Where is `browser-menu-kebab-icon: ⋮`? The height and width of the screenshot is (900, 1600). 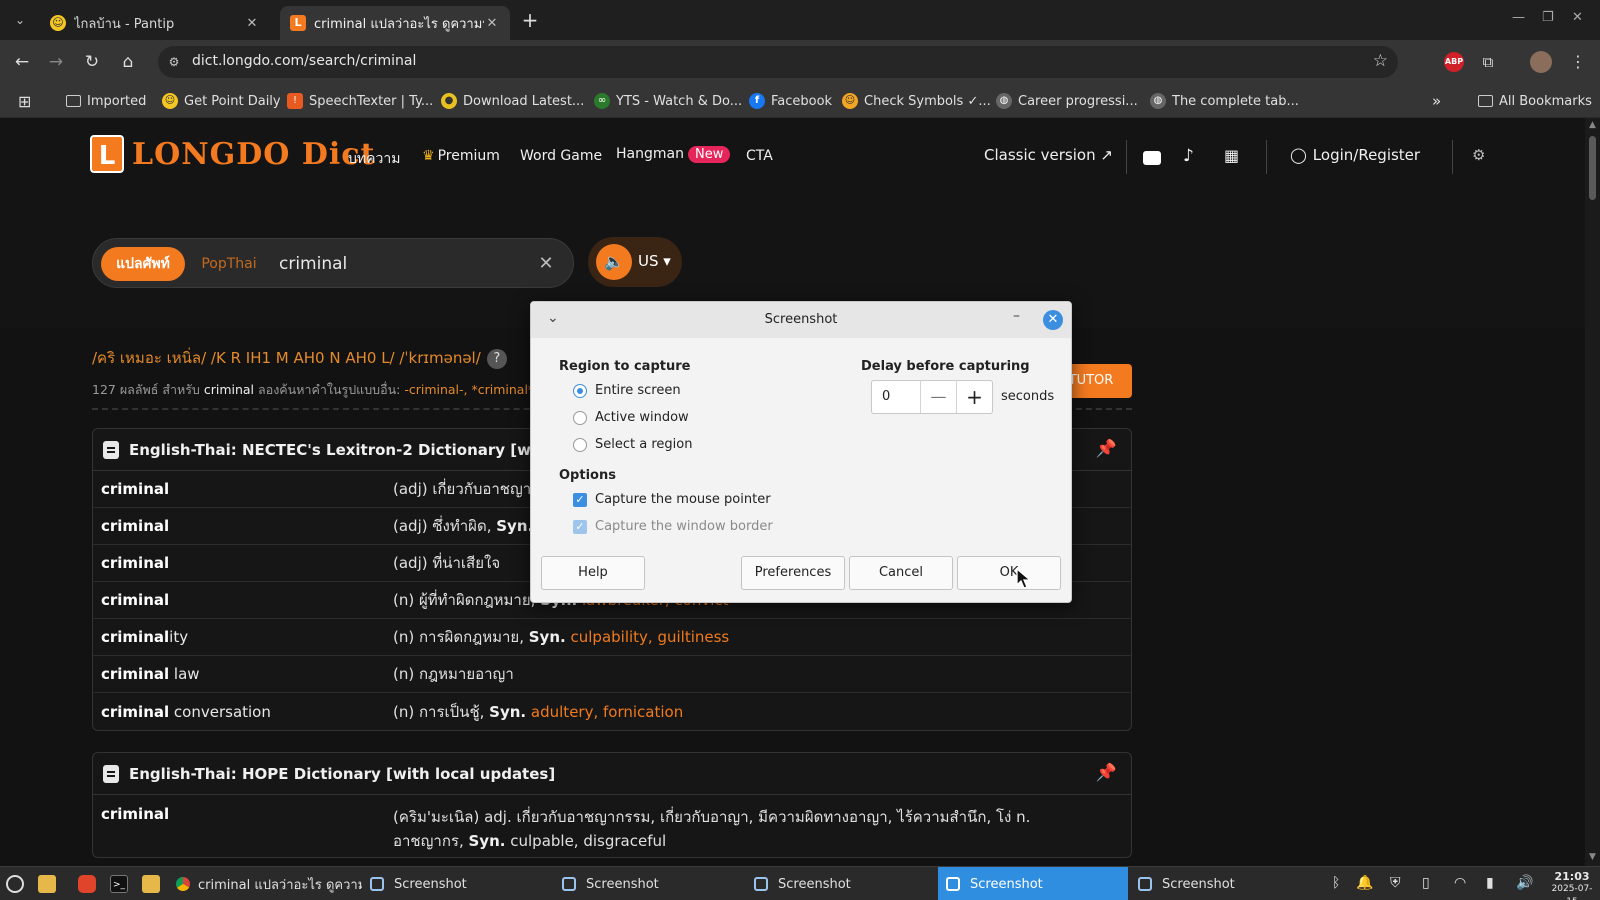 browser-menu-kebab-icon: ⋮ is located at coordinates (1578, 62).